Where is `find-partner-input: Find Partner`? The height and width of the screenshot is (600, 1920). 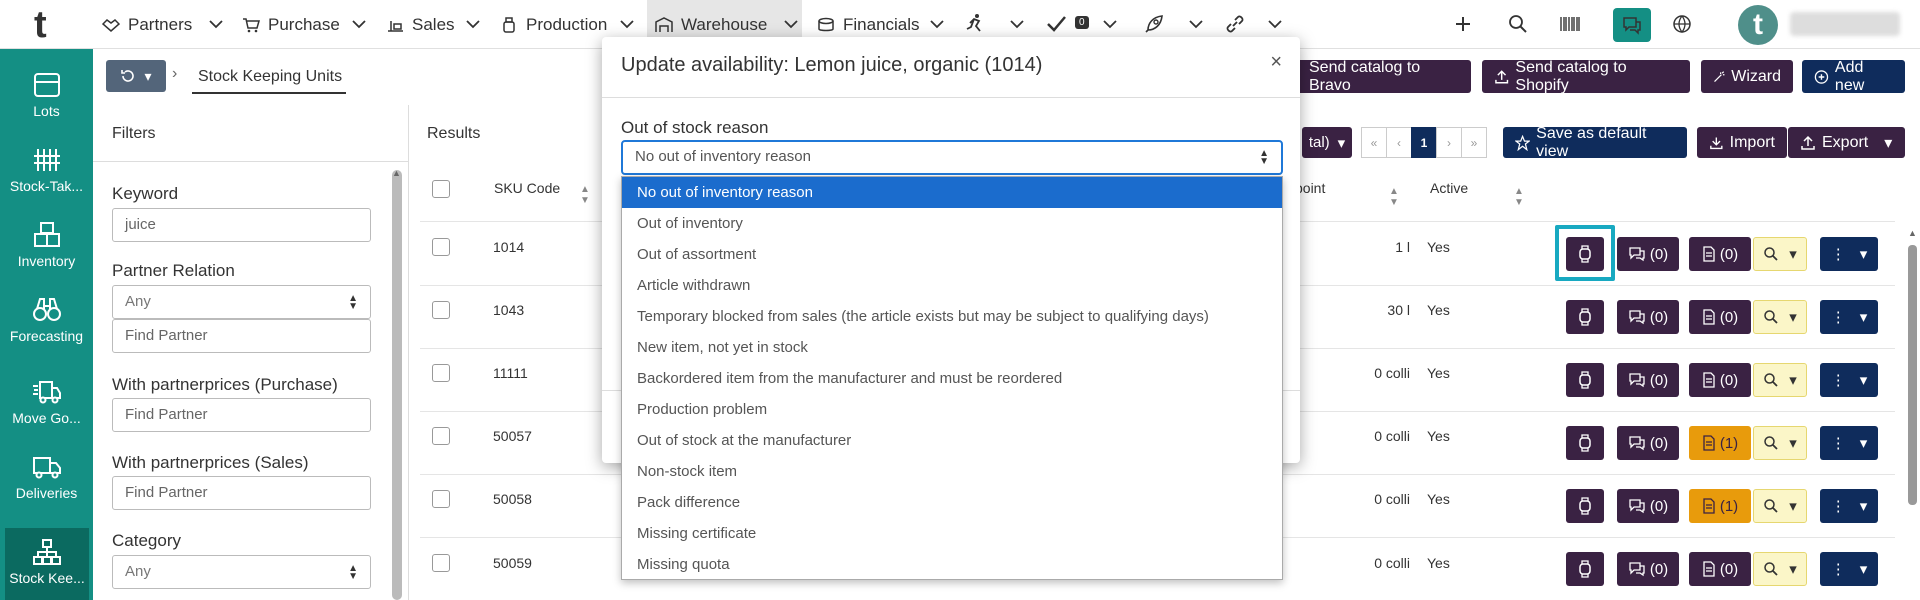 find-partner-input: Find Partner is located at coordinates (241, 336).